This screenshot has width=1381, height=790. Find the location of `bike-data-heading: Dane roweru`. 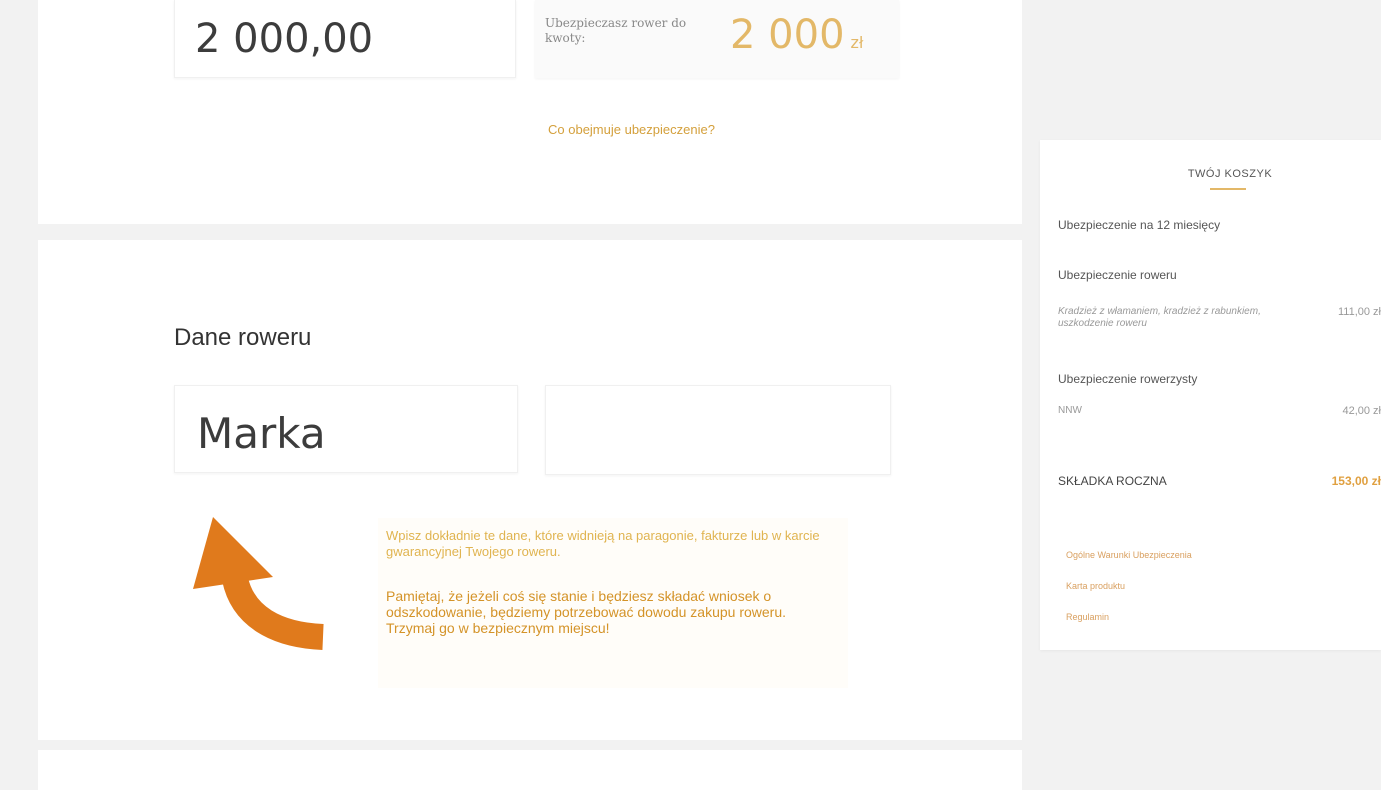

bike-data-heading: Dane roweru is located at coordinates (243, 337).